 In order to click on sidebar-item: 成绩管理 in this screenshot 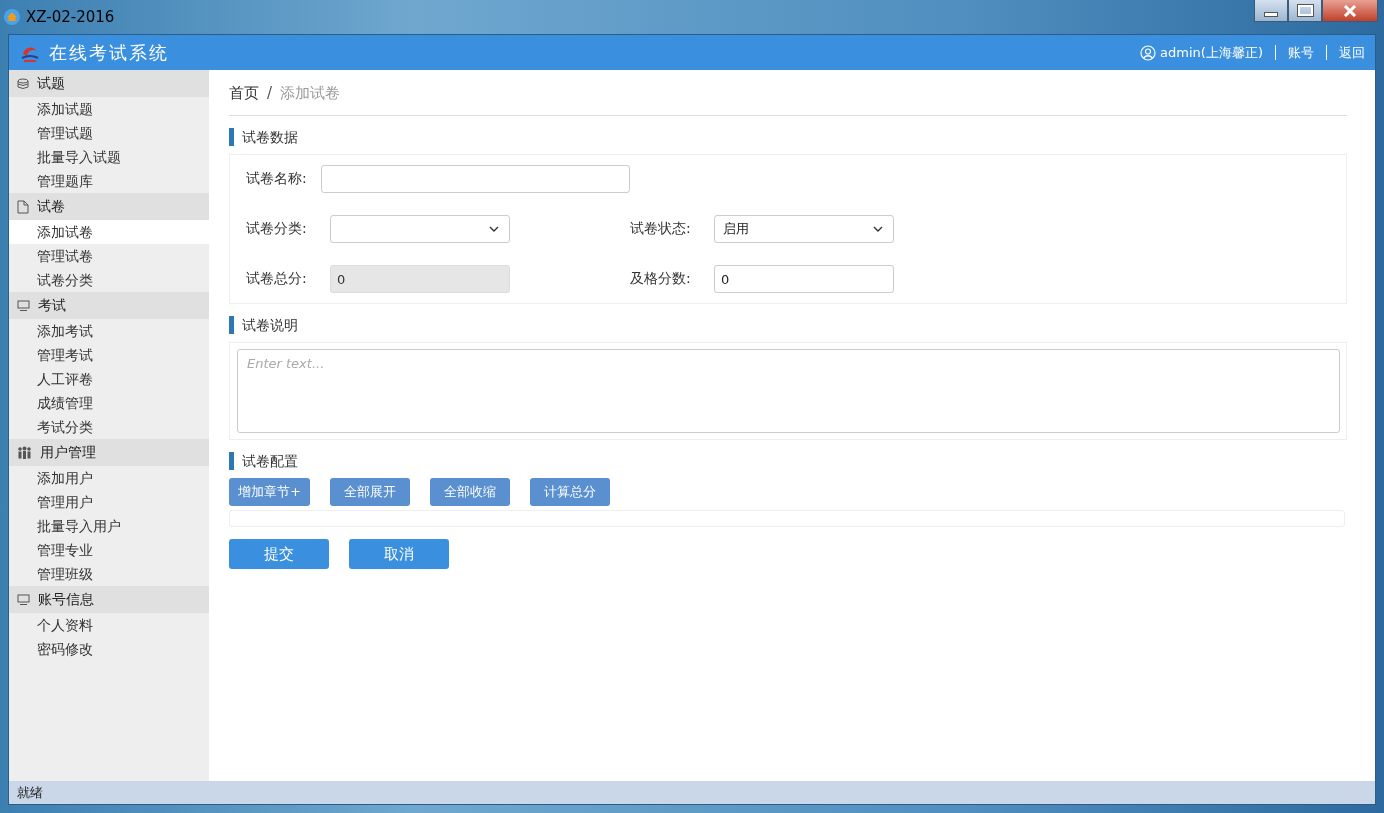, I will do `click(109, 403)`.